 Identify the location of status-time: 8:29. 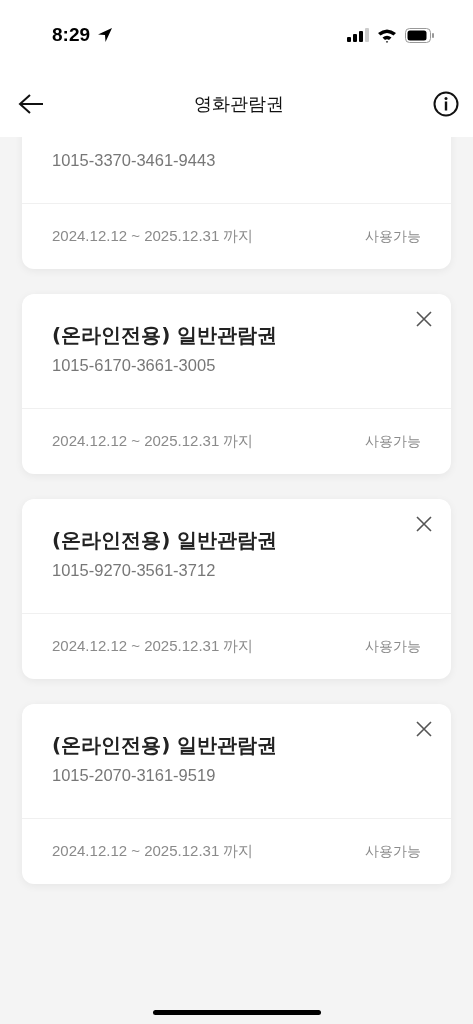
(71, 35).